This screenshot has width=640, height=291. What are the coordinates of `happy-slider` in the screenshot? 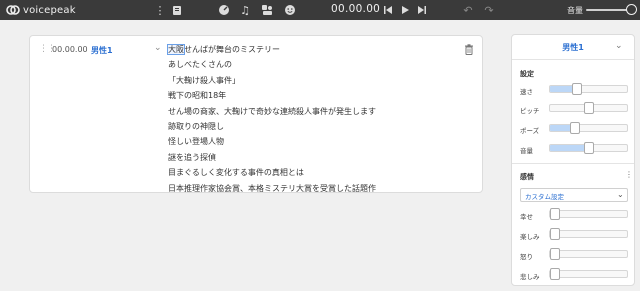 It's located at (588, 214).